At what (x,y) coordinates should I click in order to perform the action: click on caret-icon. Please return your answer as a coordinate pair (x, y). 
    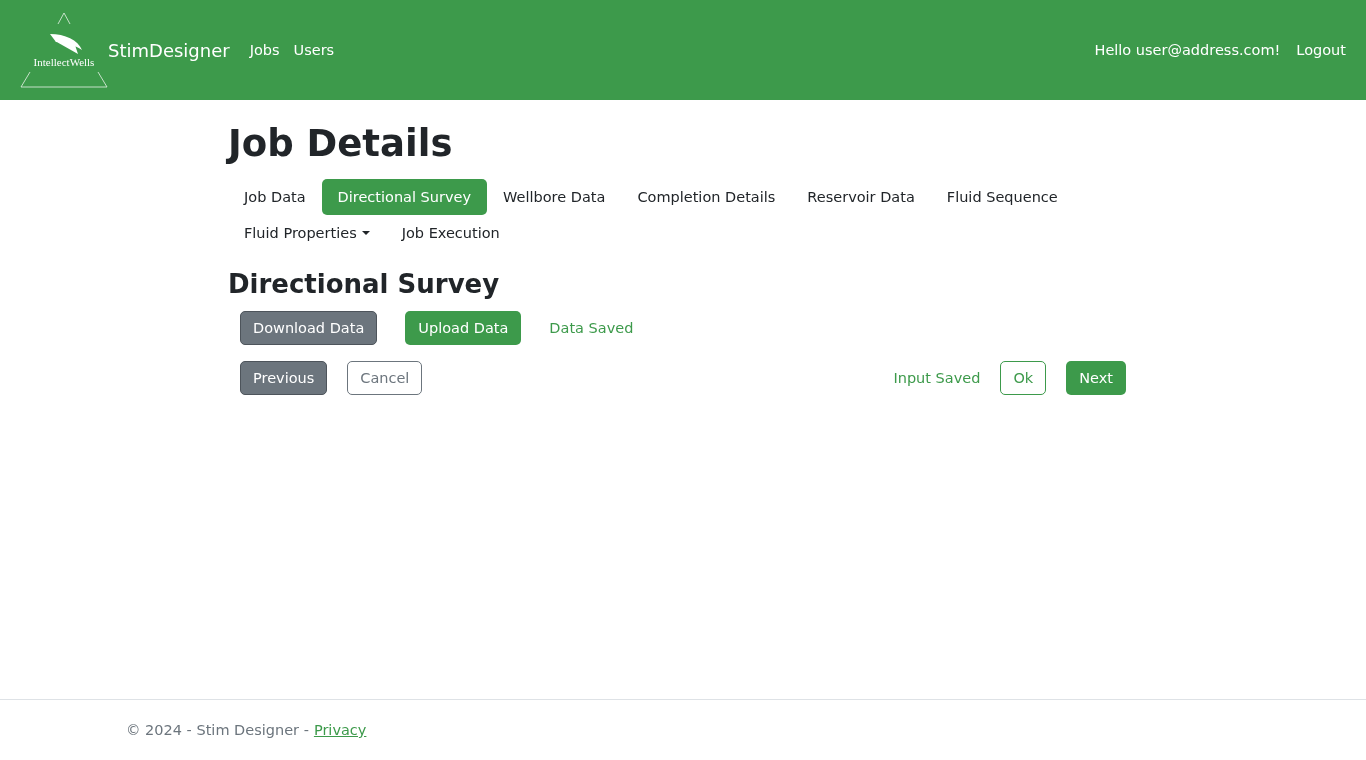
    Looking at the image, I should click on (365, 233).